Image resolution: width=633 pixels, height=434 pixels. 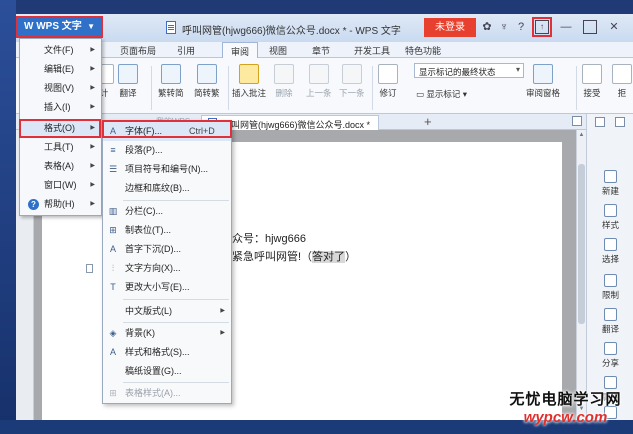 What do you see at coordinates (128, 74) in the screenshot?
I see `translate-icon` at bounding box center [128, 74].